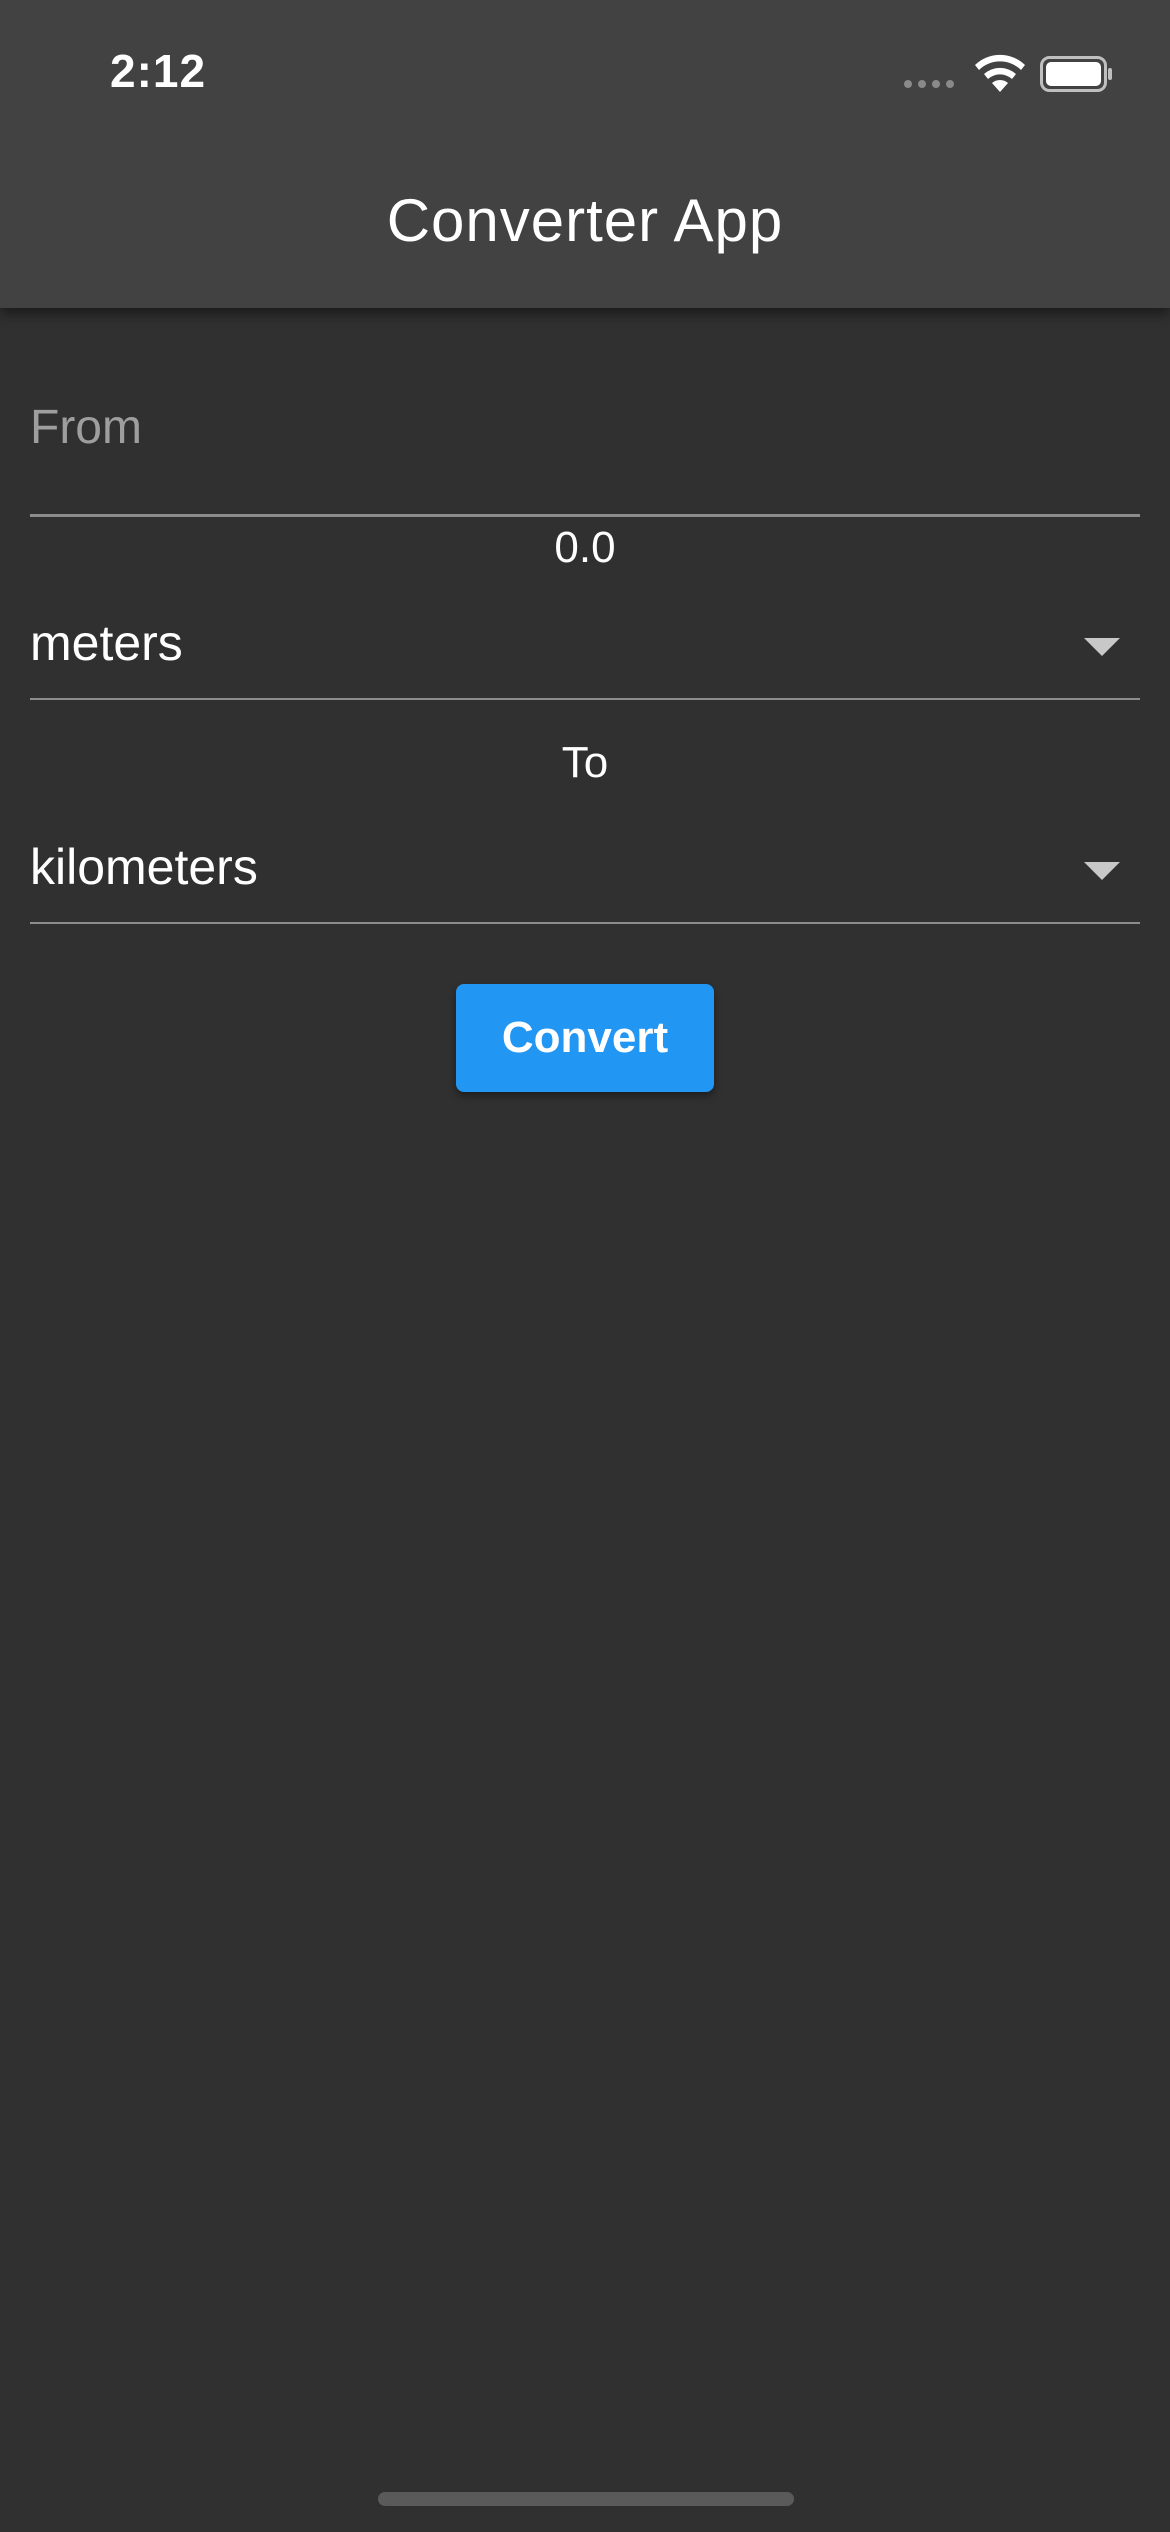 The width and height of the screenshot is (1170, 2532). I want to click on home-indicator, so click(586, 2499).